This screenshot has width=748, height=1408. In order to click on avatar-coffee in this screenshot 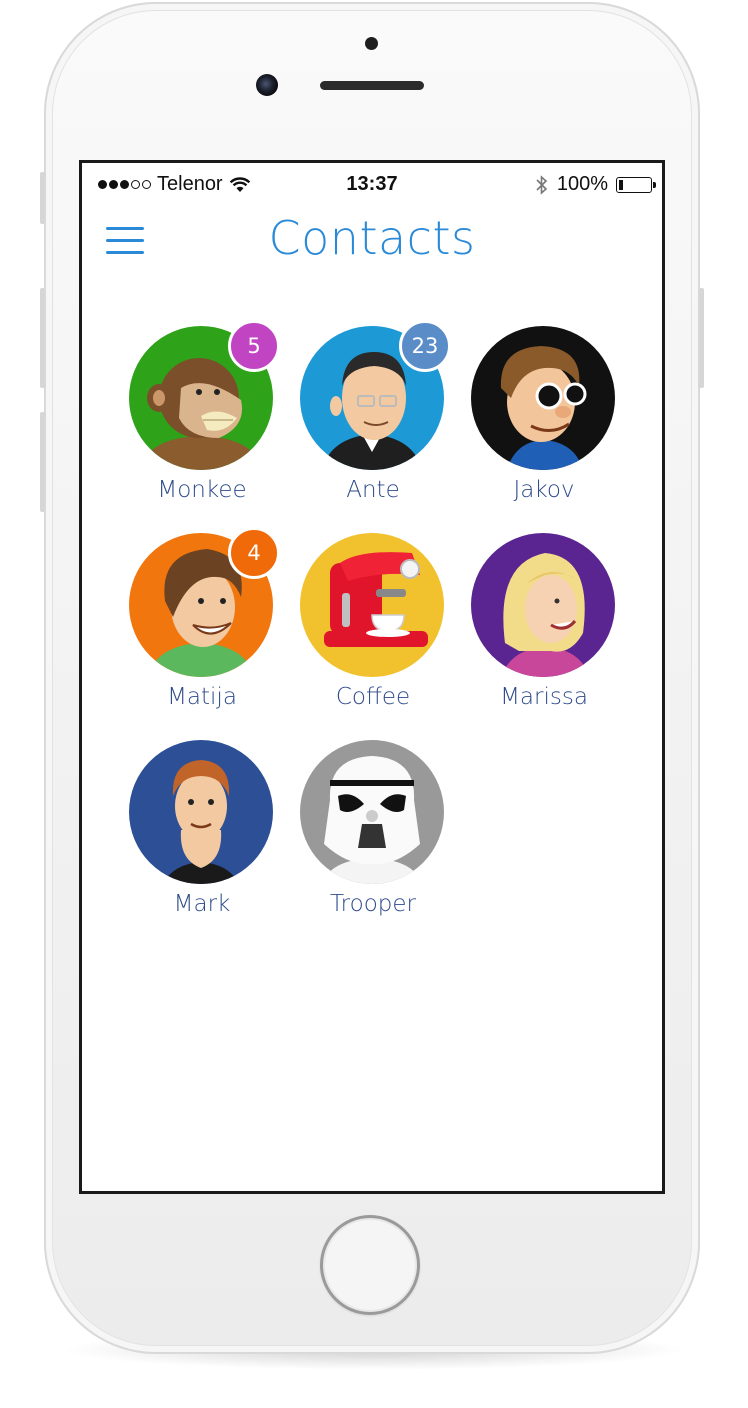, I will do `click(372, 605)`.